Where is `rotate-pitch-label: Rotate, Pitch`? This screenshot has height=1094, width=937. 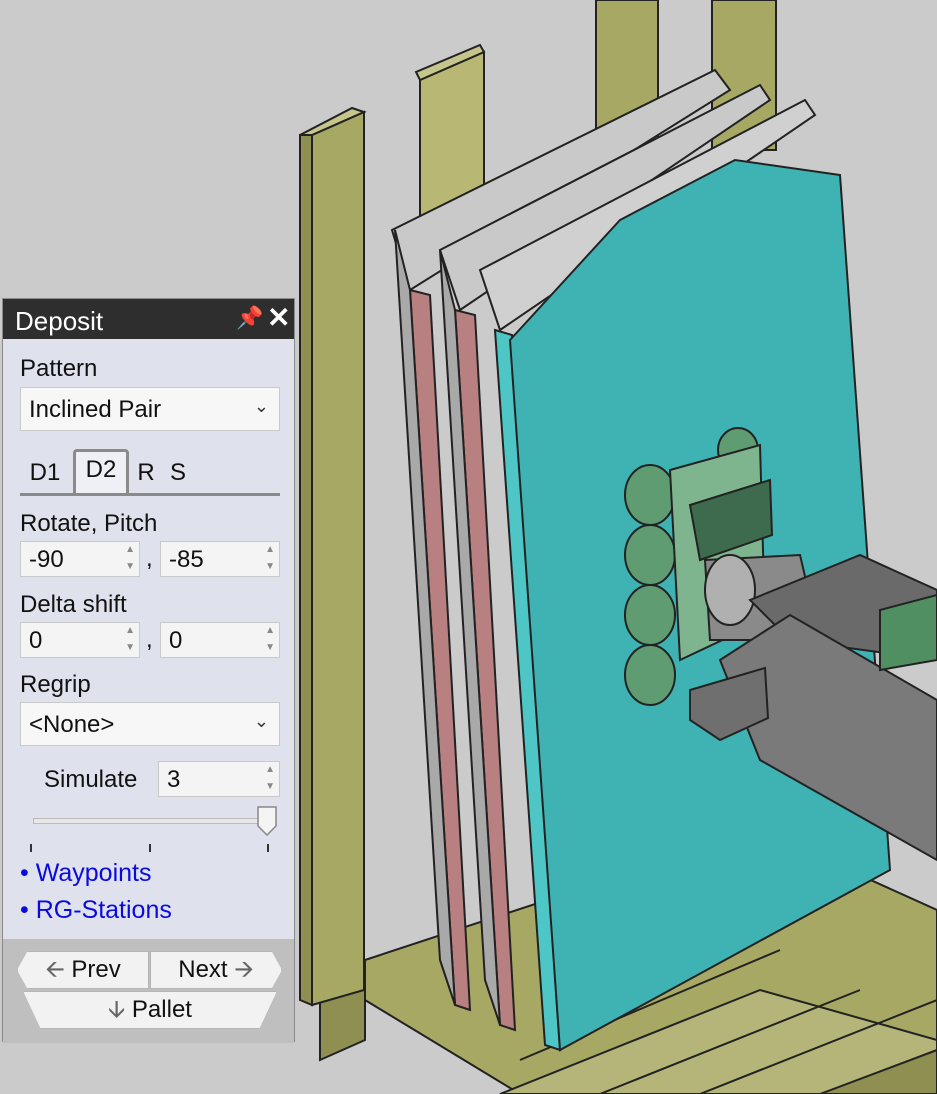 rotate-pitch-label: Rotate, Pitch is located at coordinates (89, 523).